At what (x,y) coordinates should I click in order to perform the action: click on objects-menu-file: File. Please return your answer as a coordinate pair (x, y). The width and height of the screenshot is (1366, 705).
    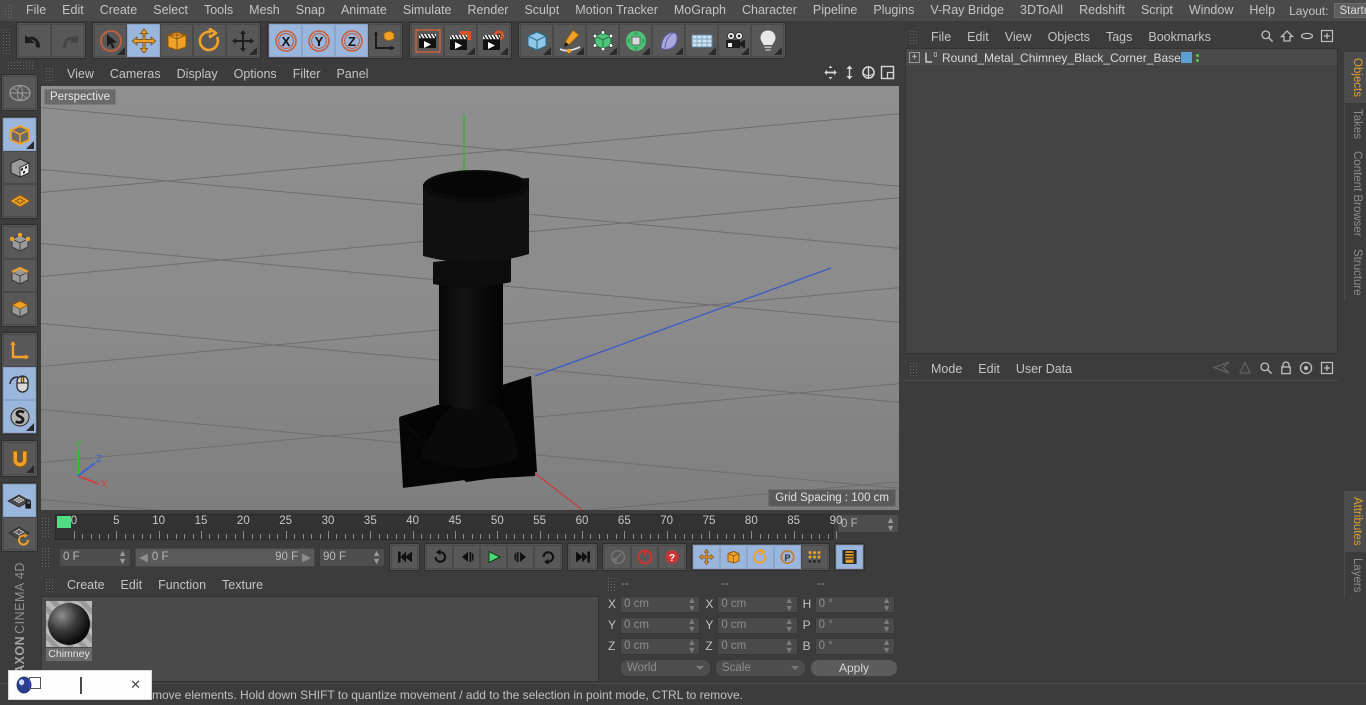
    Looking at the image, I should click on (941, 37).